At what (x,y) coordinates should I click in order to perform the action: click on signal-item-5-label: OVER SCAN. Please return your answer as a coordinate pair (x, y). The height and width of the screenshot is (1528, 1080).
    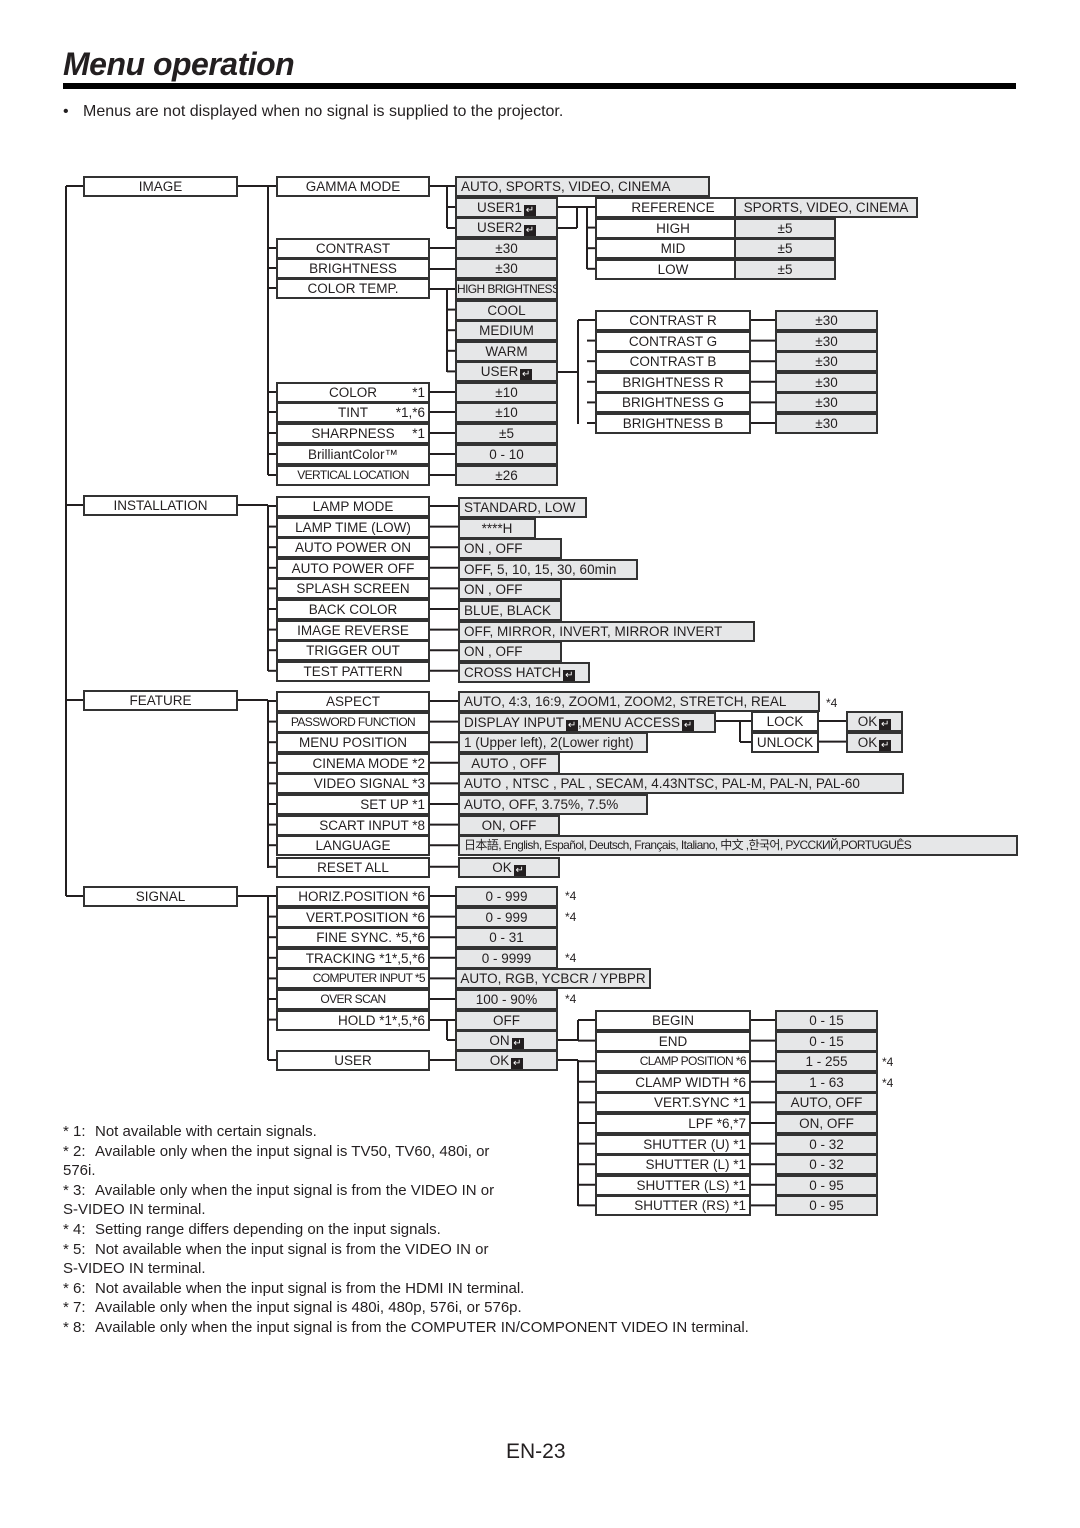
    Looking at the image, I should click on (353, 999).